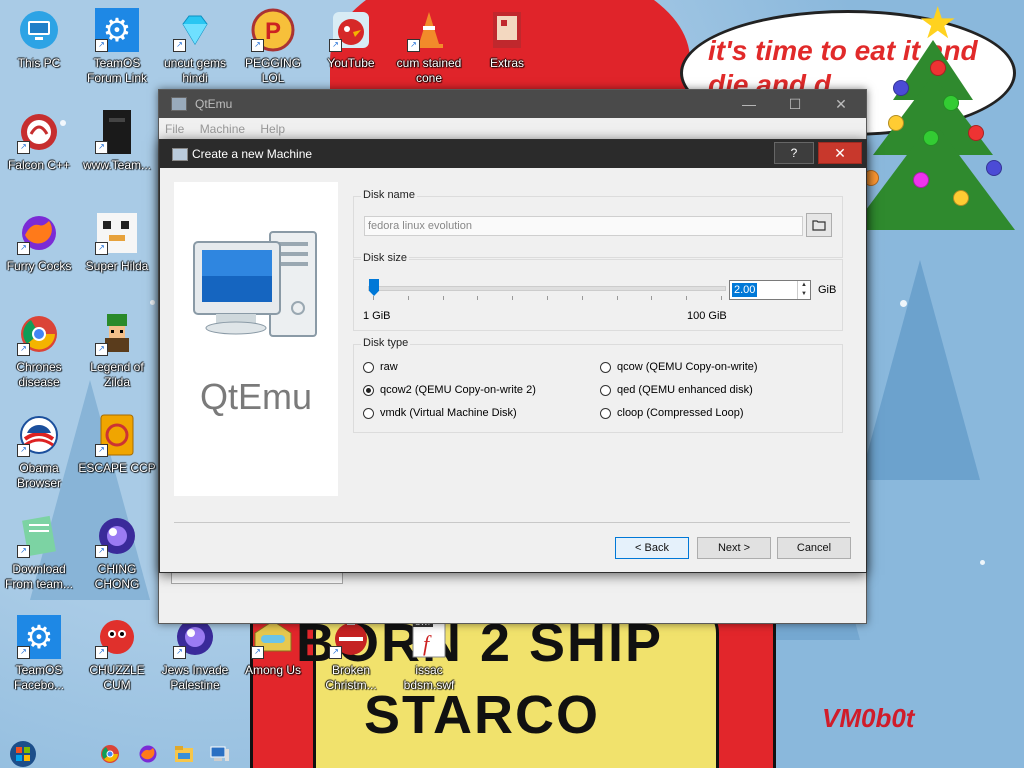  I want to click on desktop-icon-jews-invade: ↗ Jews Invade Palestine, so click(195, 654).